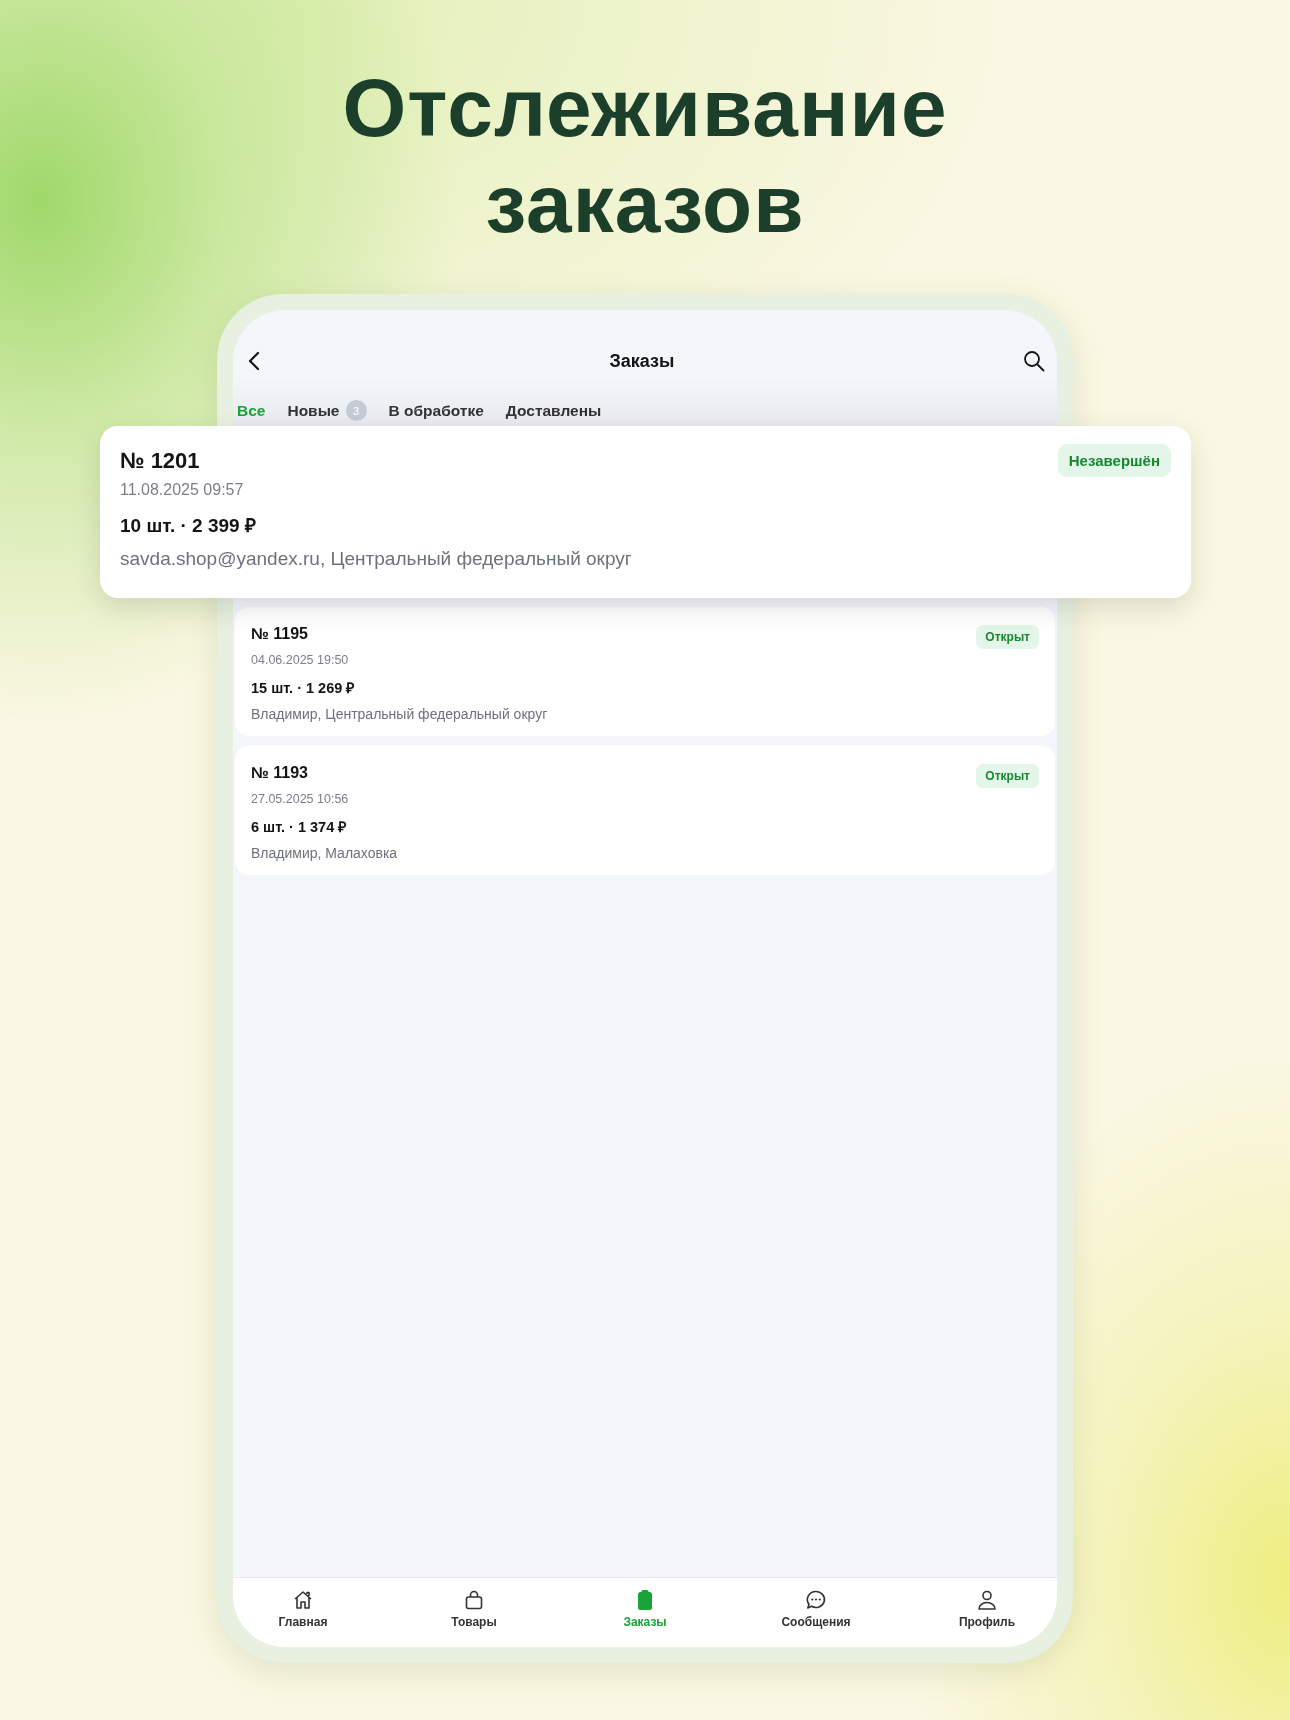 The image size is (1290, 1720). I want to click on order-date: 27.05.2025 10:56, so click(300, 799).